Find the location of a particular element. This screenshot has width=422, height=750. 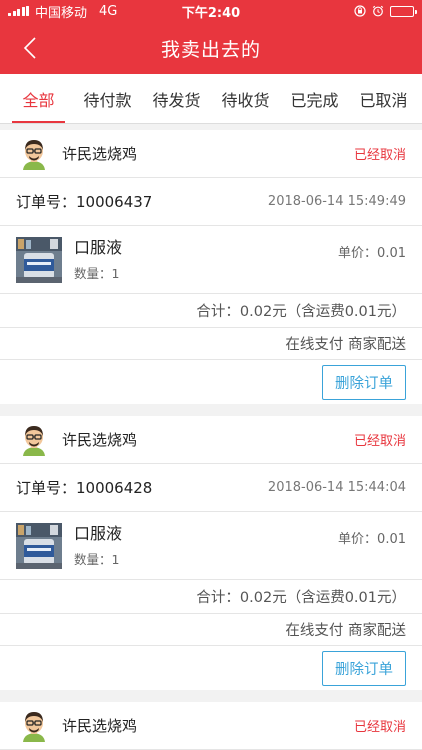

nav-bar: 我卖出去的 is located at coordinates (211, 48).